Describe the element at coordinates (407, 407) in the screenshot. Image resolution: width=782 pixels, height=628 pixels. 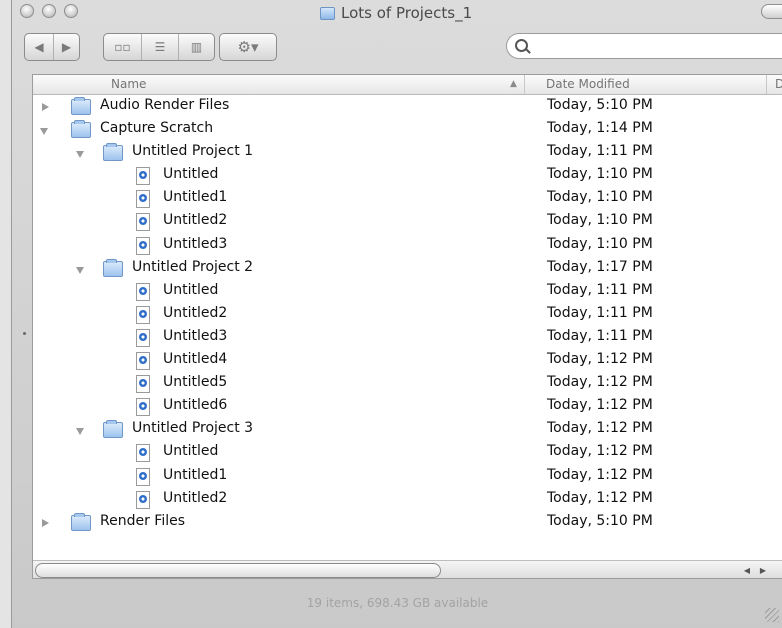
I see `list-item: Untitled6 Today, 1:12 PM` at that location.